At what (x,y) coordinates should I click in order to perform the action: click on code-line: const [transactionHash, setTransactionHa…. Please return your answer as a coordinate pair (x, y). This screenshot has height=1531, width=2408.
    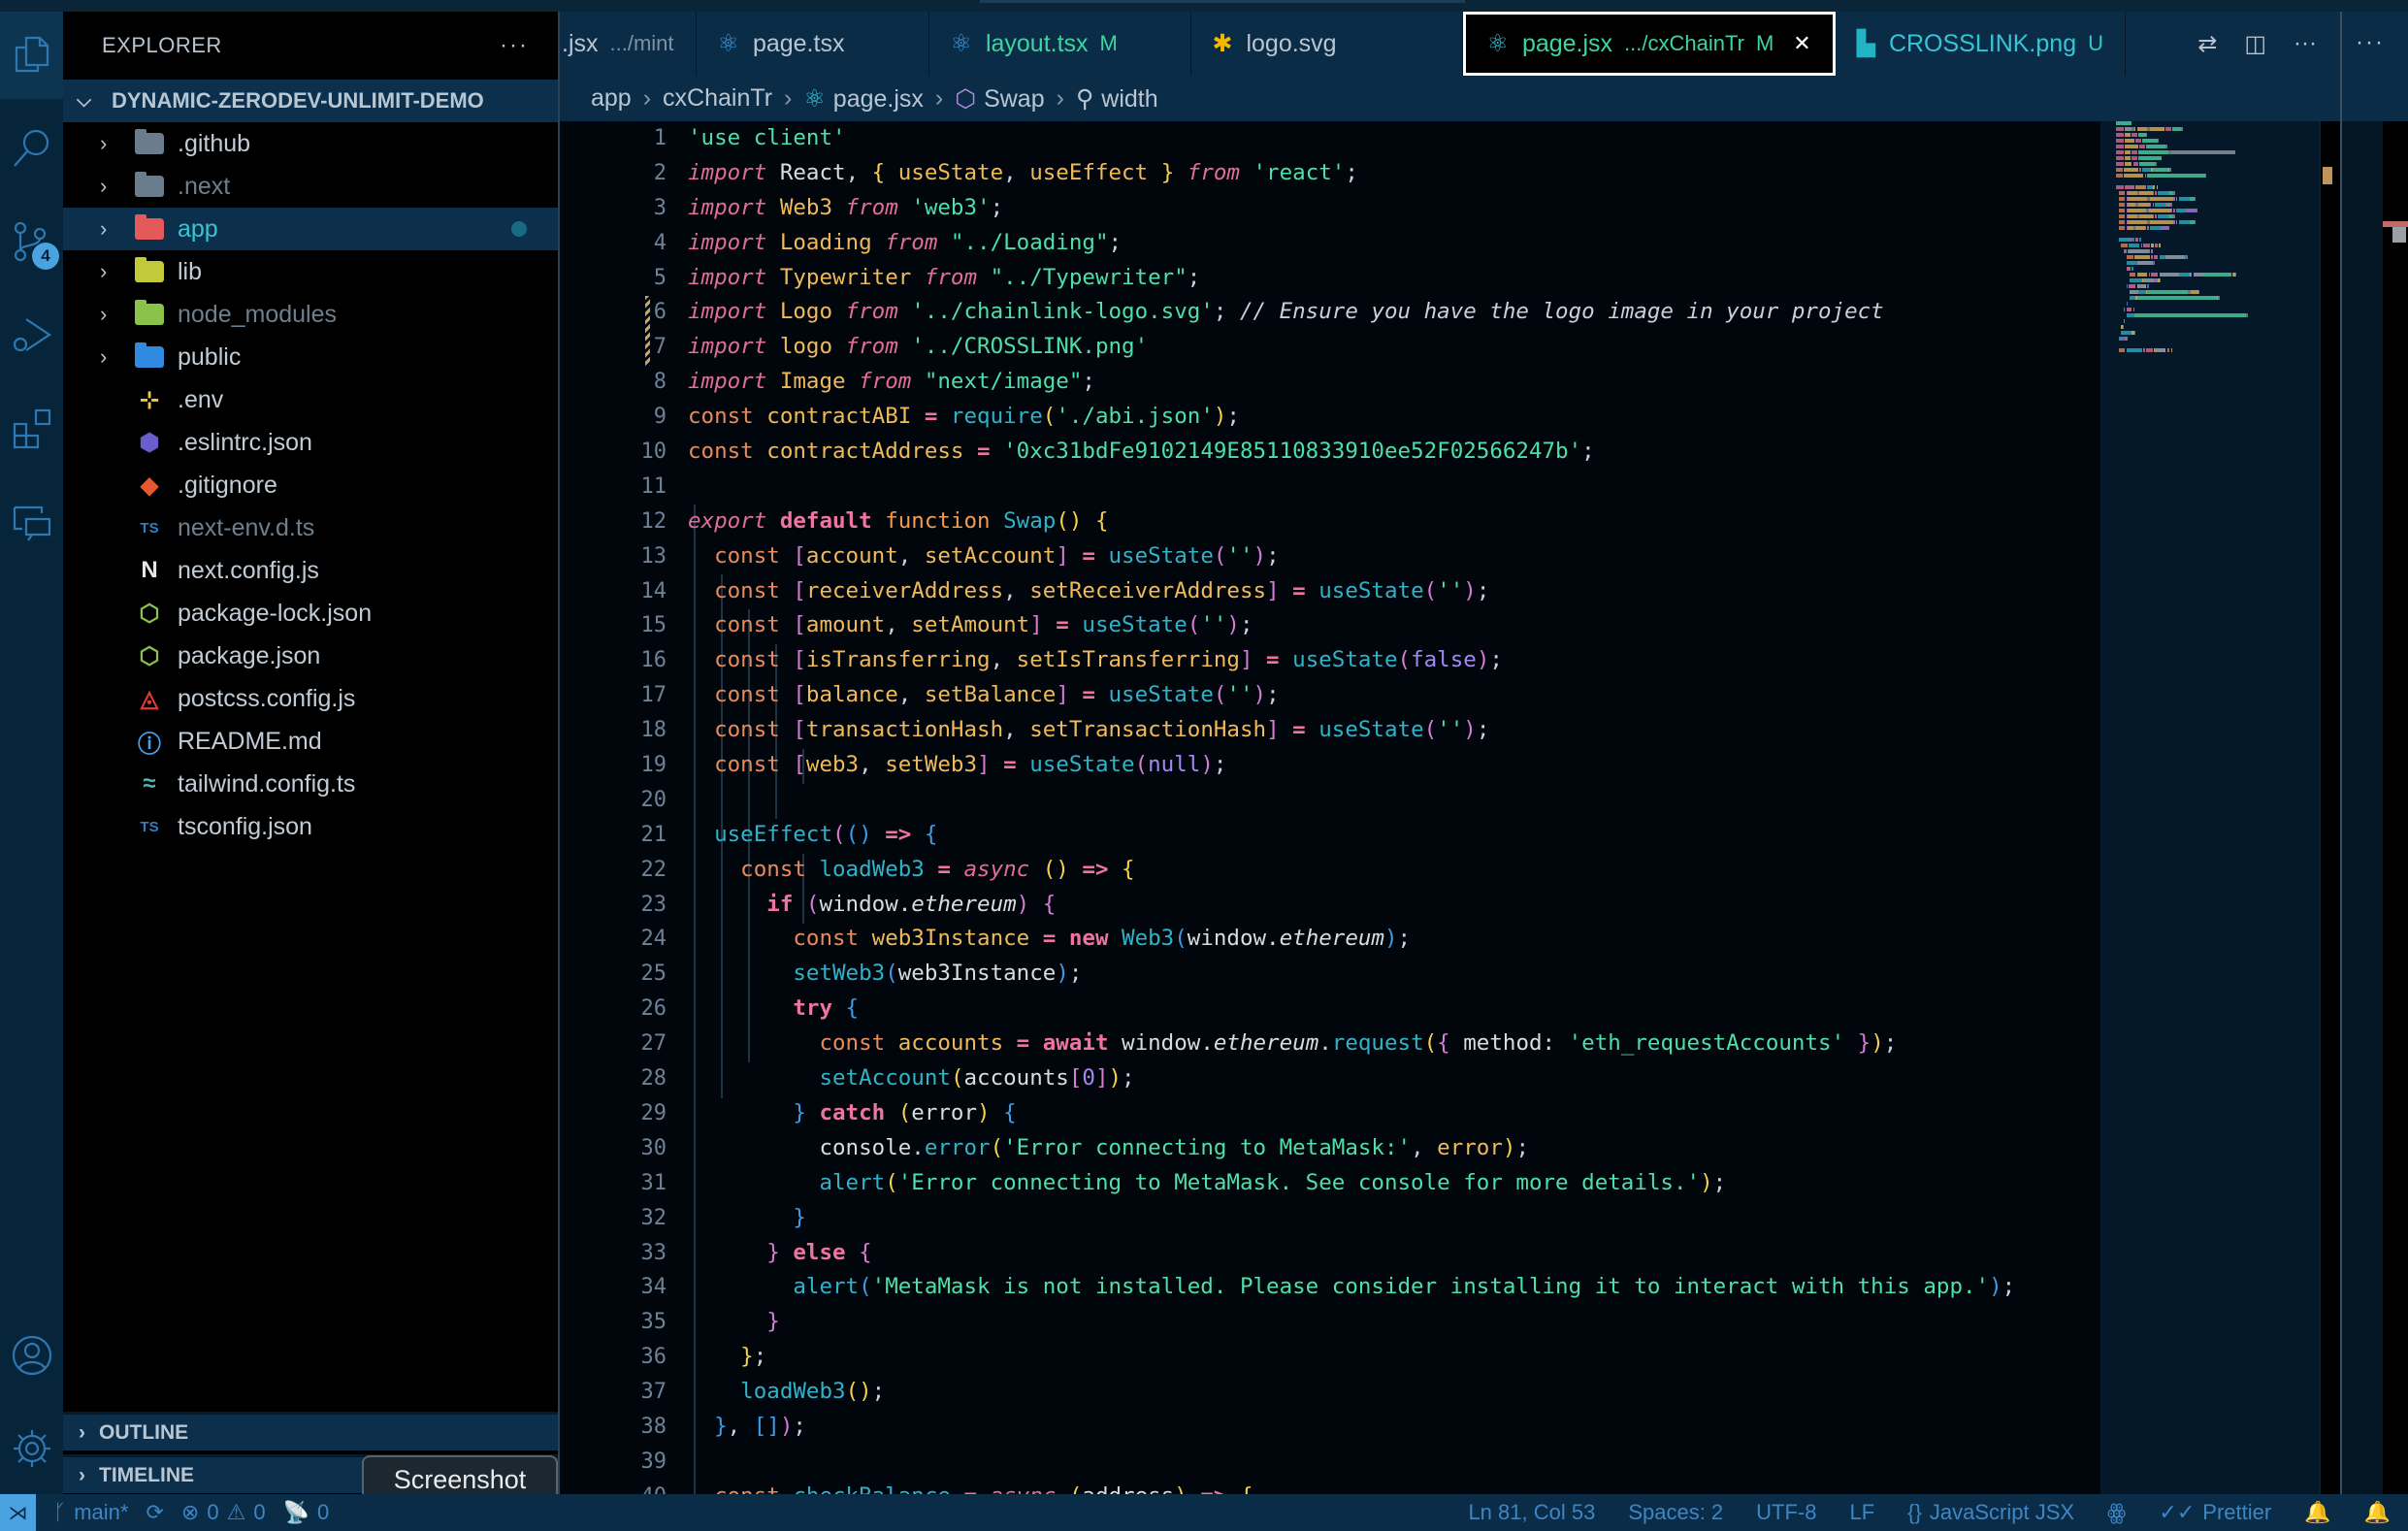
    Looking at the image, I should click on (1394, 730).